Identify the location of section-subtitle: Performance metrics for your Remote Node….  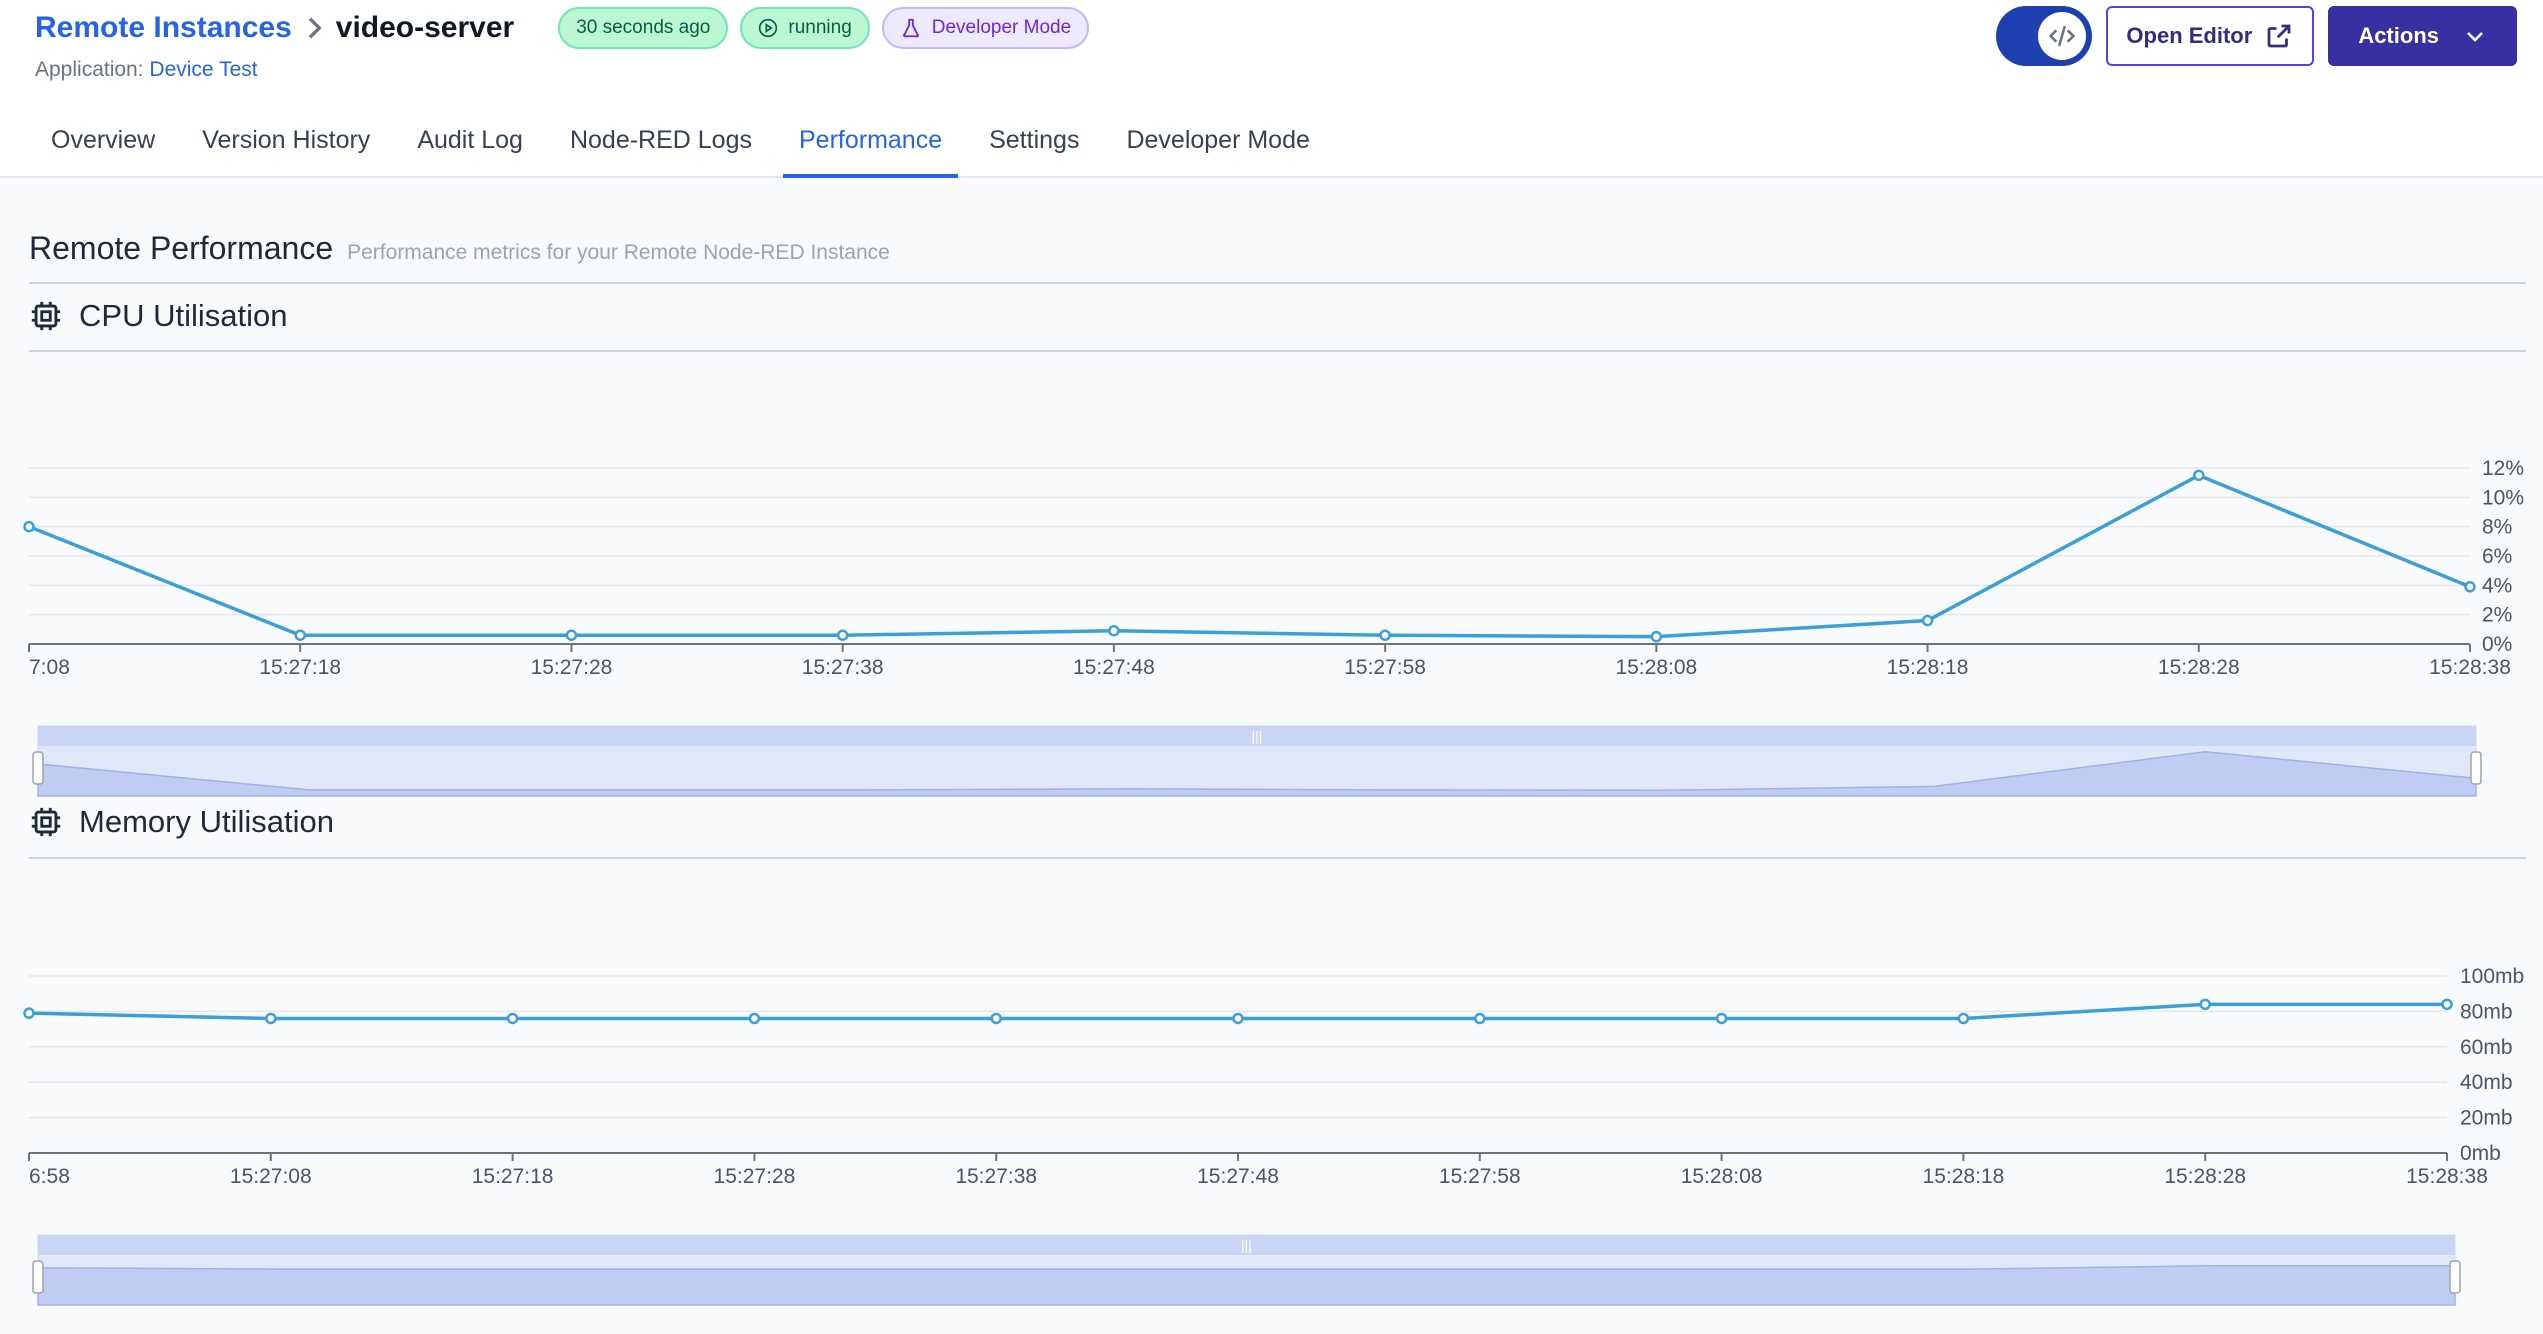
(618, 252).